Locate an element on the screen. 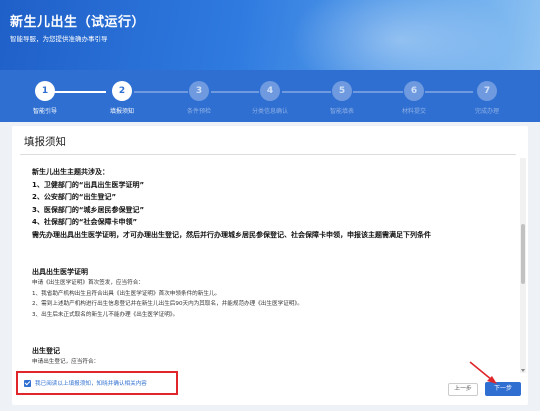  step-7-label: 完成办理 is located at coordinates (486, 111).